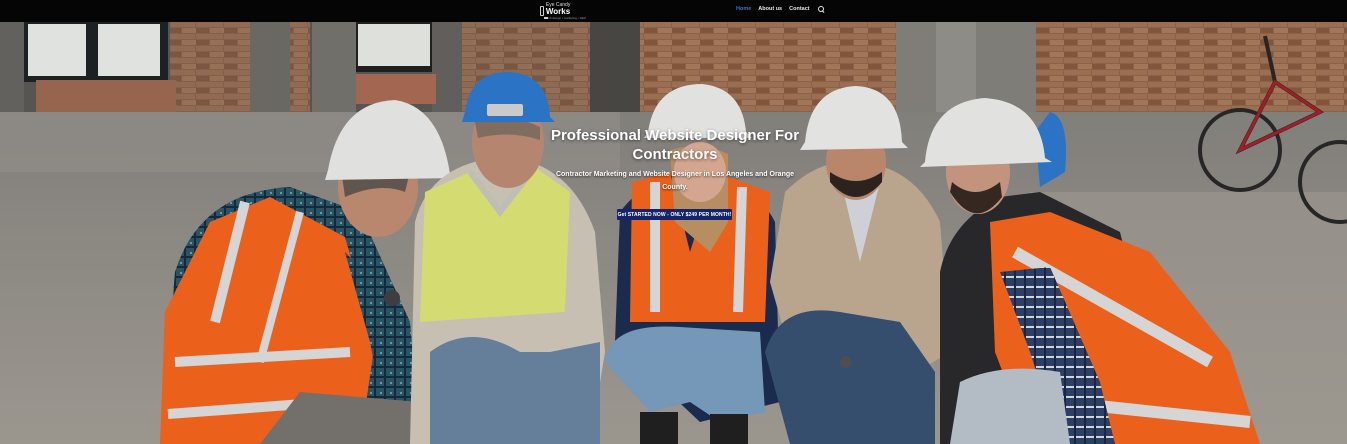 This screenshot has height=444, width=1347. I want to click on nav-link-about: About us, so click(770, 9).